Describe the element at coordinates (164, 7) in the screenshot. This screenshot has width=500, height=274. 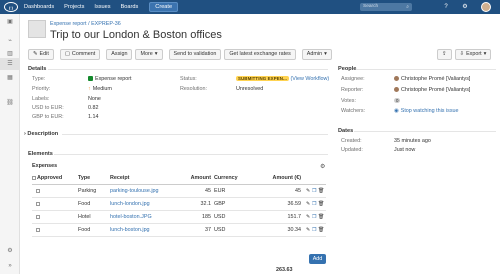
I see `create-button: Create` at that location.